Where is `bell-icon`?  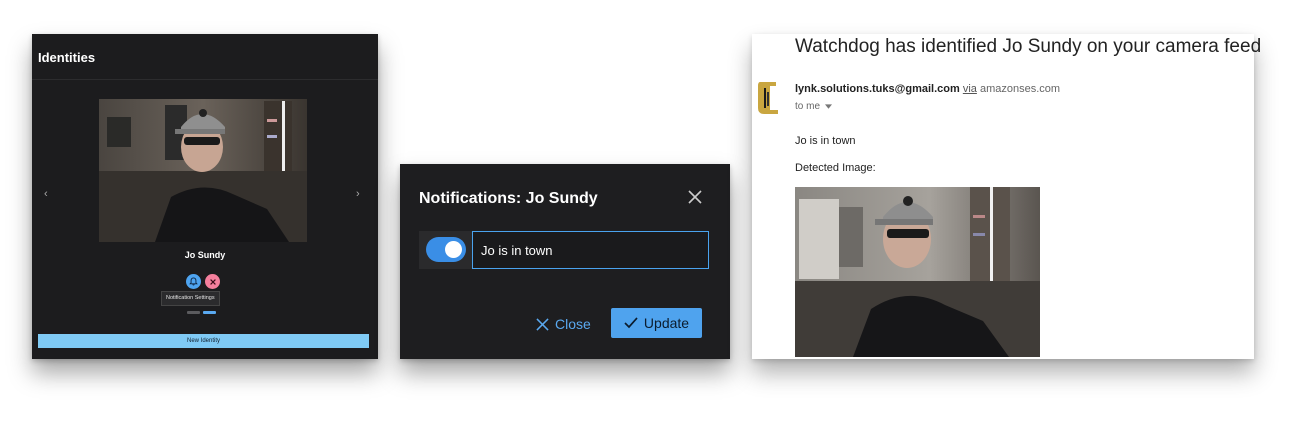
bell-icon is located at coordinates (193, 281).